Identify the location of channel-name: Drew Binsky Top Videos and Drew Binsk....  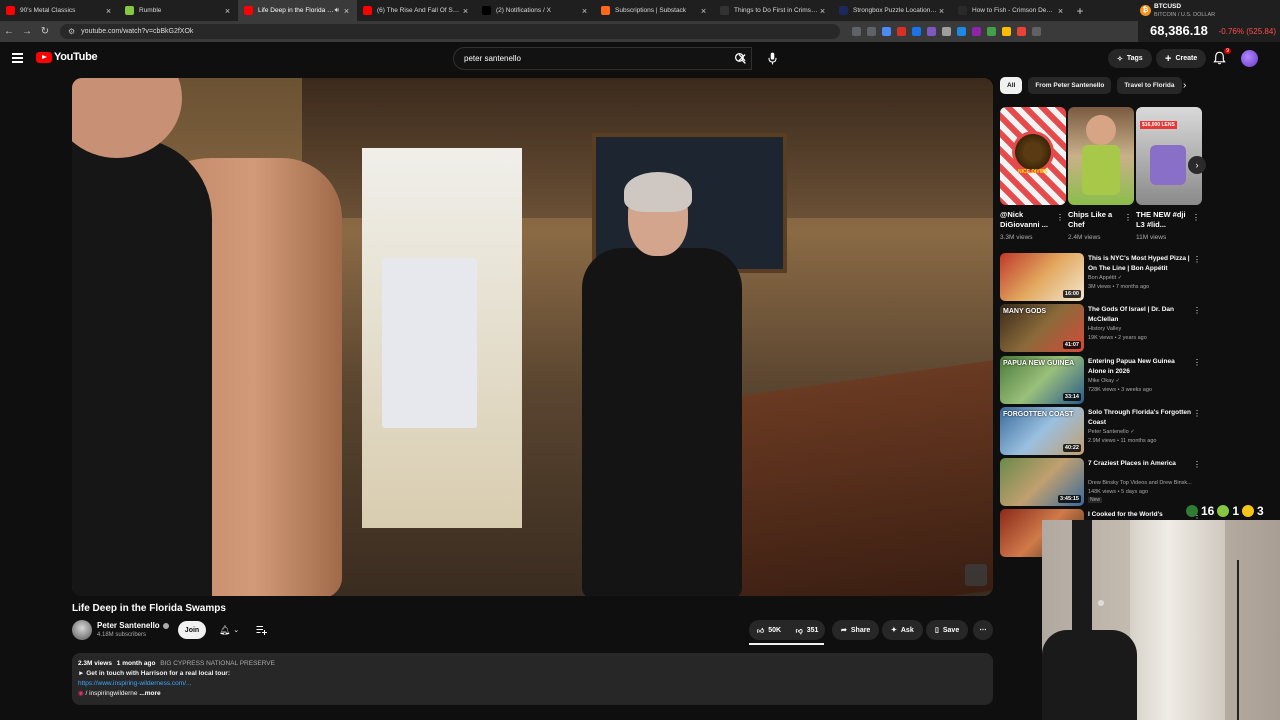
(1140, 483).